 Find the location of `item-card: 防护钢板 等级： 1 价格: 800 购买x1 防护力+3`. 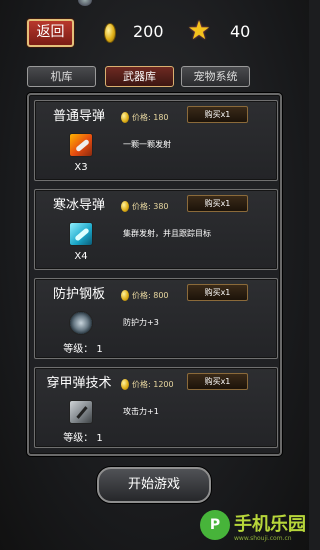

item-card: 防护钢板 等级： 1 价格: 800 购买x1 防护力+3 is located at coordinates (156, 318).